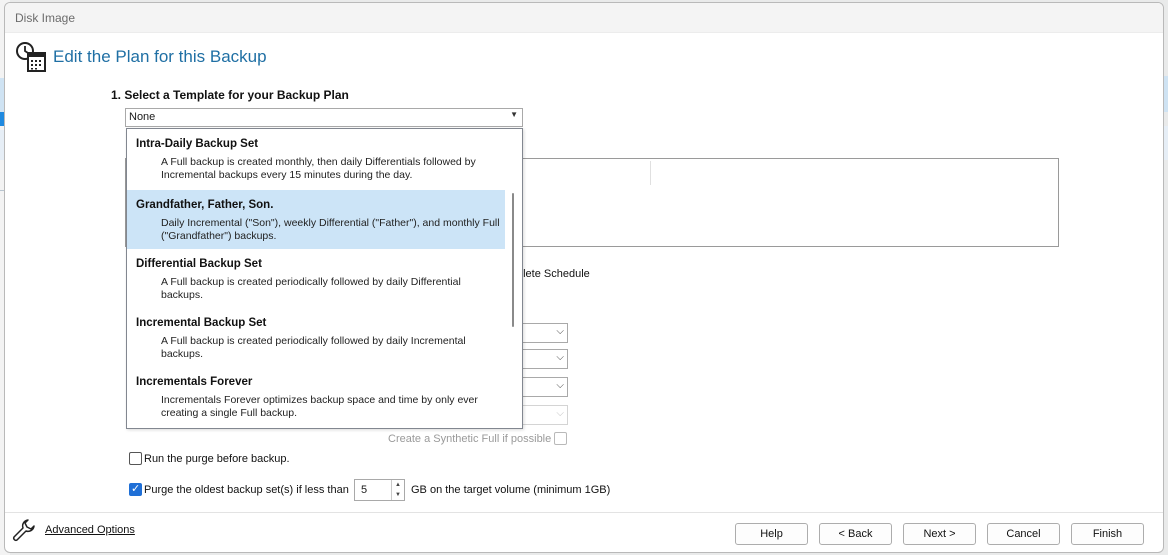 The width and height of the screenshot is (1168, 555). What do you see at coordinates (398, 485) in the screenshot?
I see `stepper-up-icon: ▲` at bounding box center [398, 485].